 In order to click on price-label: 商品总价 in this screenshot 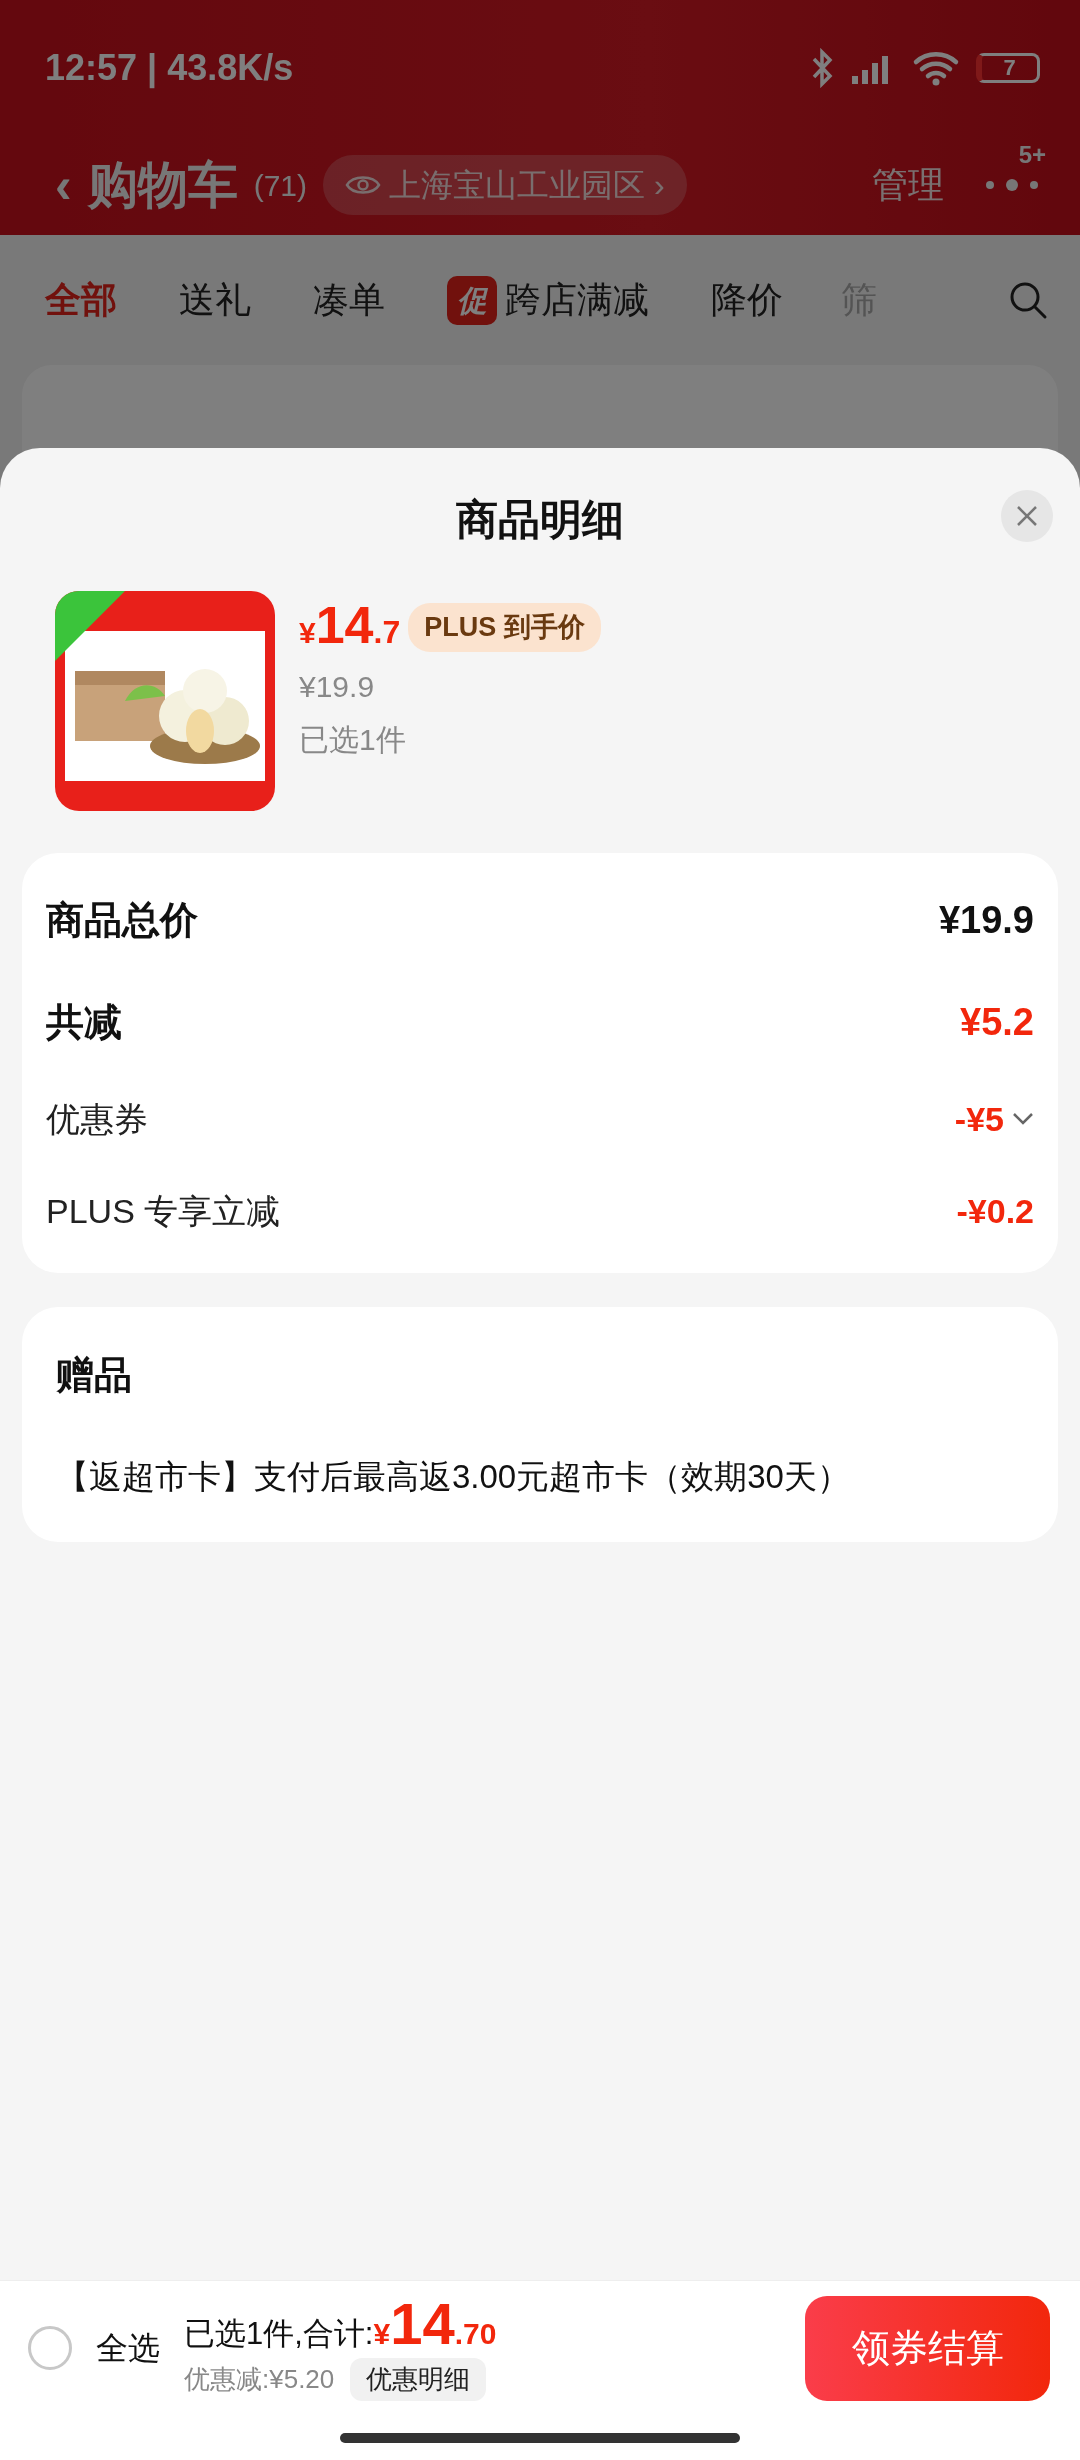, I will do `click(122, 920)`.